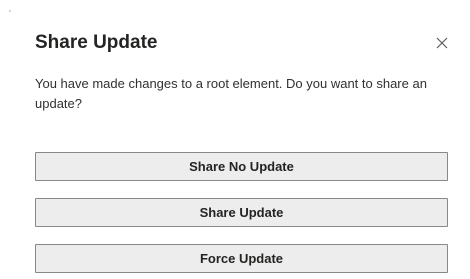 Image resolution: width=470 pixels, height=279 pixels. What do you see at coordinates (96, 42) in the screenshot?
I see `dialog-title: Share Update` at bounding box center [96, 42].